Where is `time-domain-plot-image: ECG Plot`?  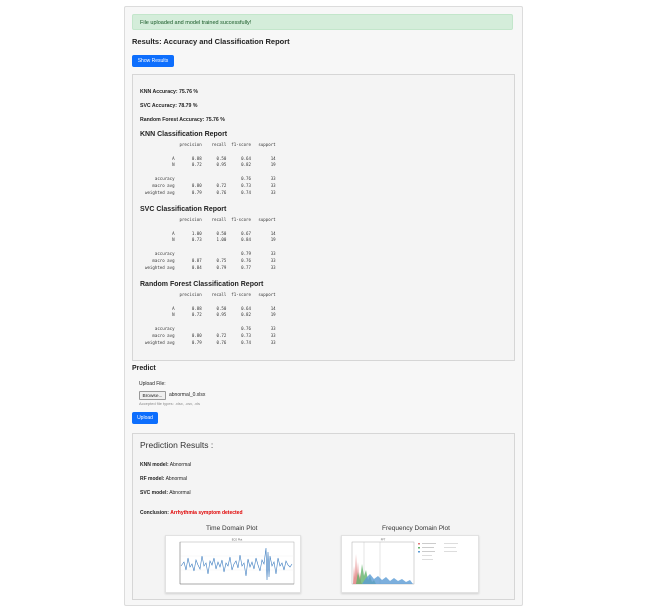 time-domain-plot-image: ECG Plot is located at coordinates (233, 564).